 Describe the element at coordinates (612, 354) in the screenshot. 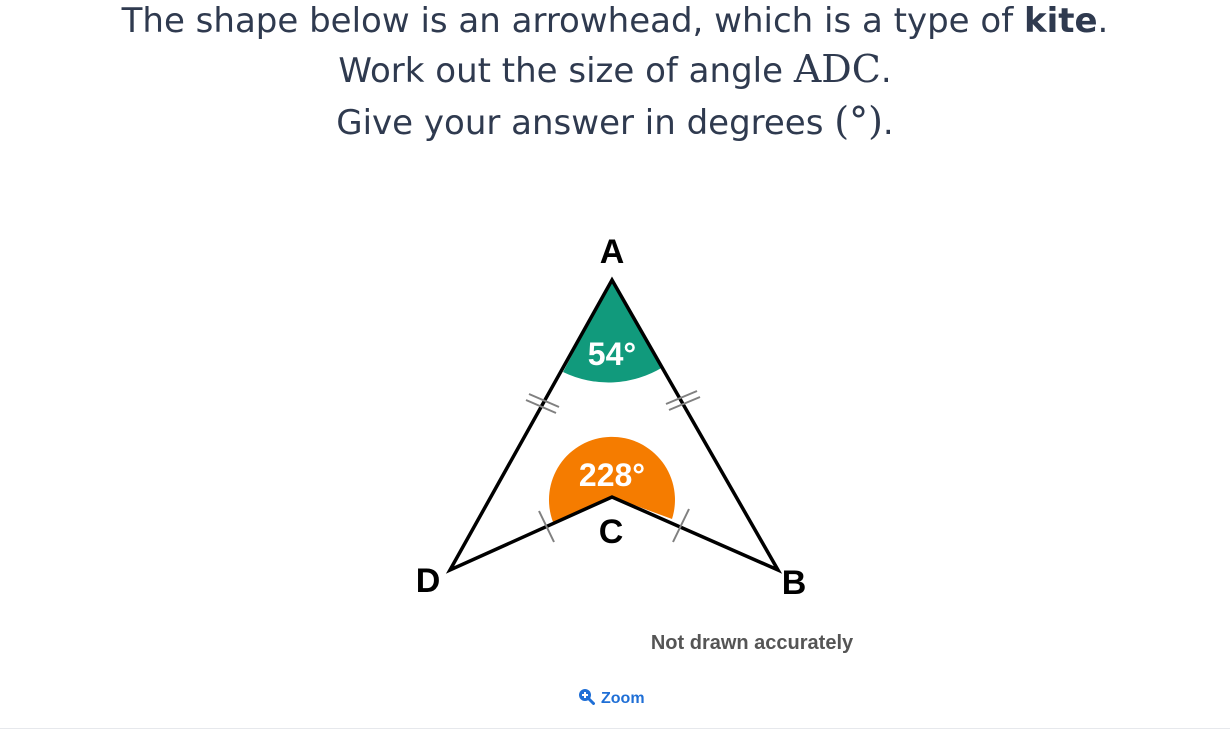

I see `angle-a-label: 54°` at that location.